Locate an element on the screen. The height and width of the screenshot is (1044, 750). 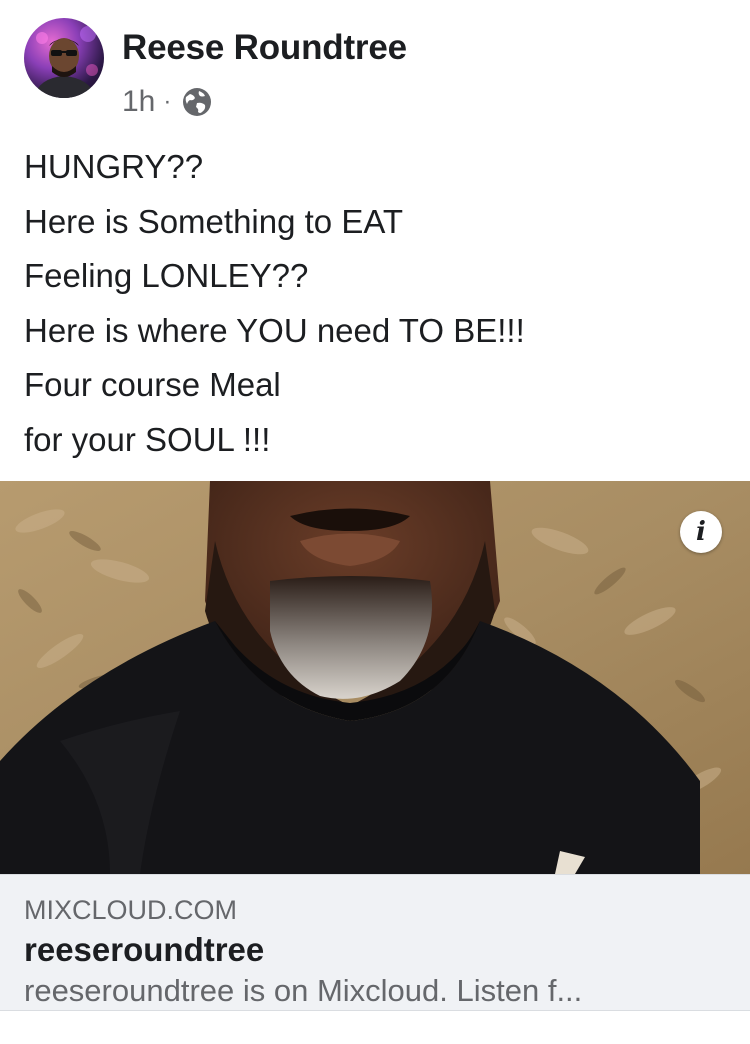
link-title: reeseroundtree is located at coordinates (144, 950).